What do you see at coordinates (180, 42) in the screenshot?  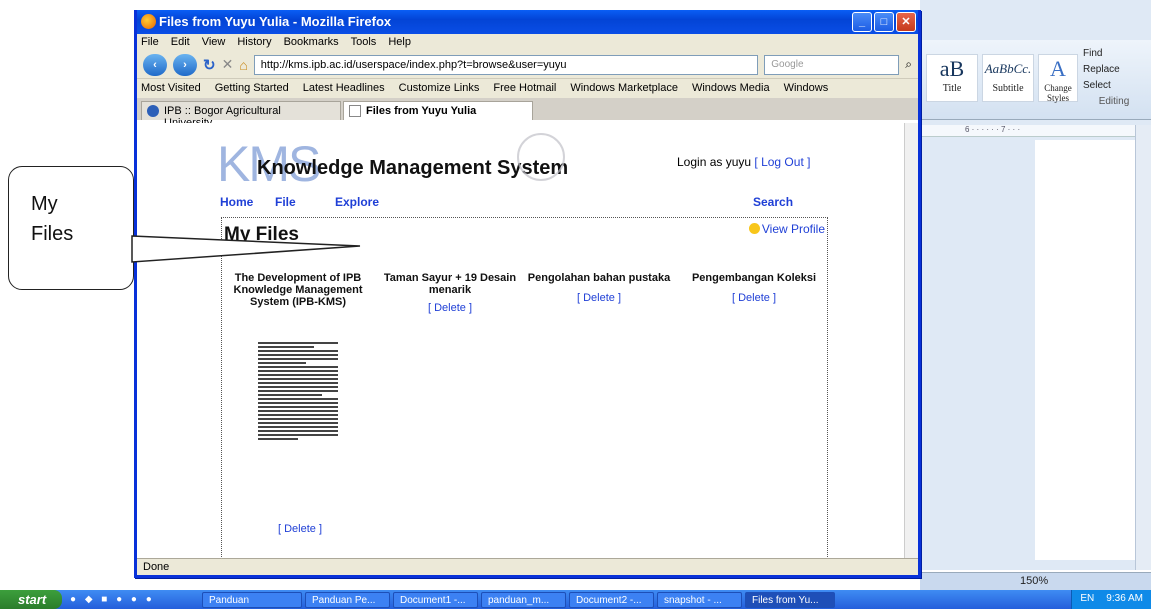 I see `menu-edit: Edit` at bounding box center [180, 42].